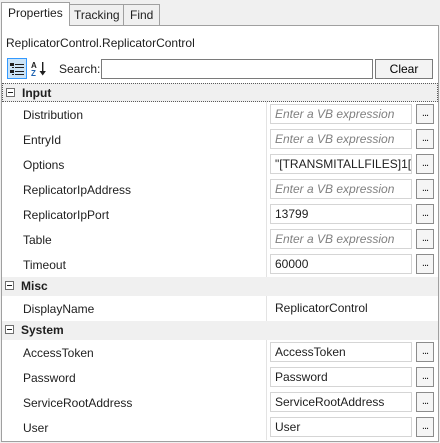  What do you see at coordinates (341, 214) in the screenshot?
I see `property-value-field: 13799` at bounding box center [341, 214].